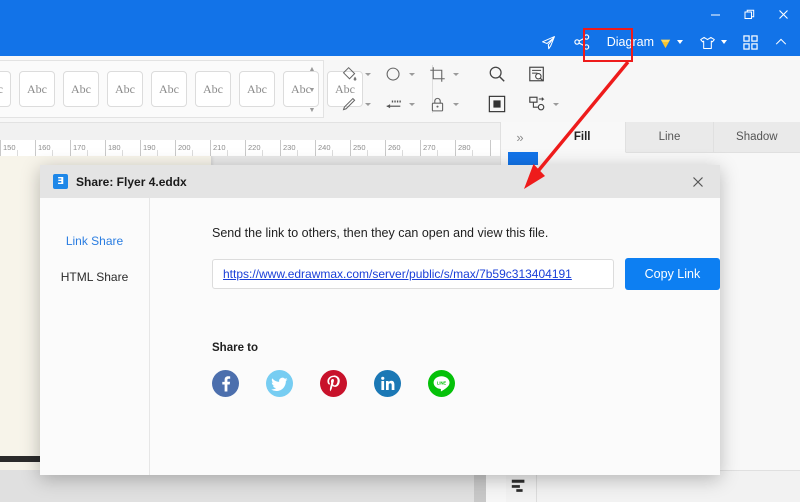 This screenshot has height=502, width=800. I want to click on window-controls, so click(749, 14).